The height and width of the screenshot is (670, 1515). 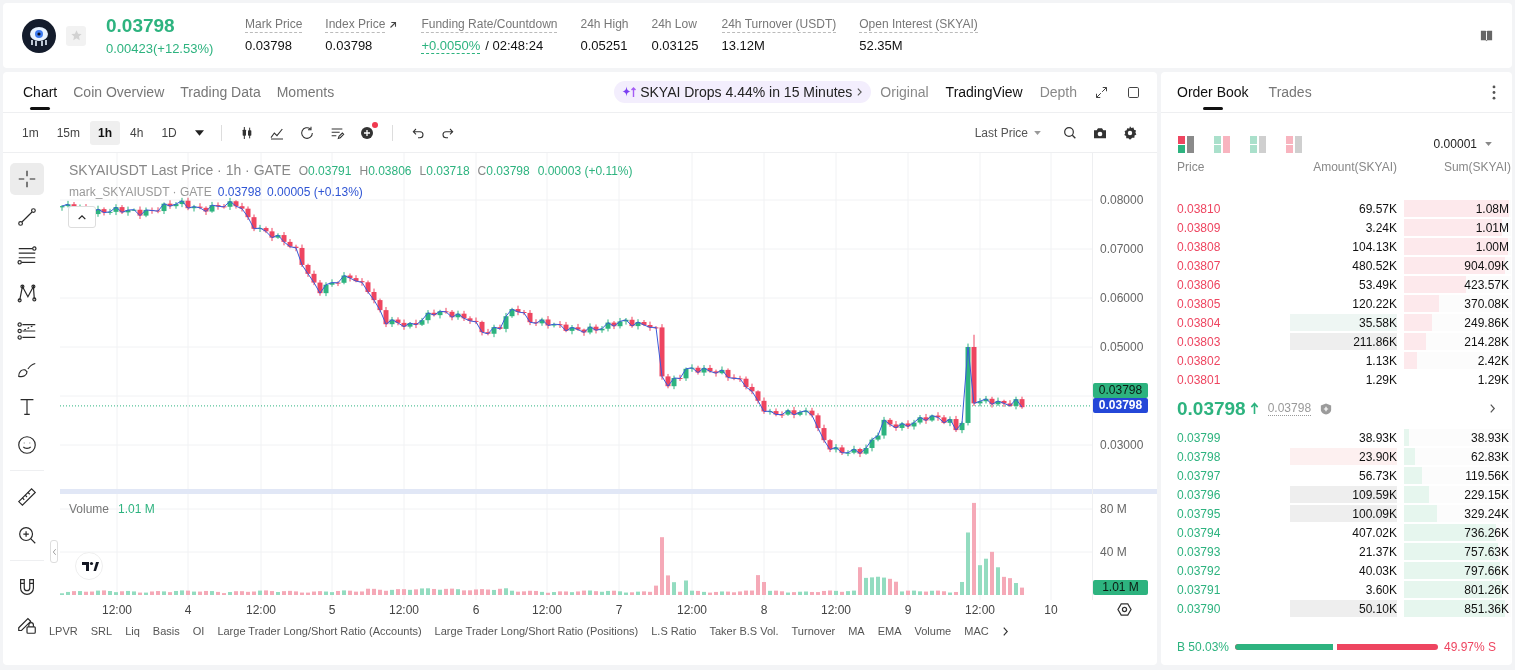 I want to click on stat-label: Open Interest (SKYAI), so click(x=918, y=25).